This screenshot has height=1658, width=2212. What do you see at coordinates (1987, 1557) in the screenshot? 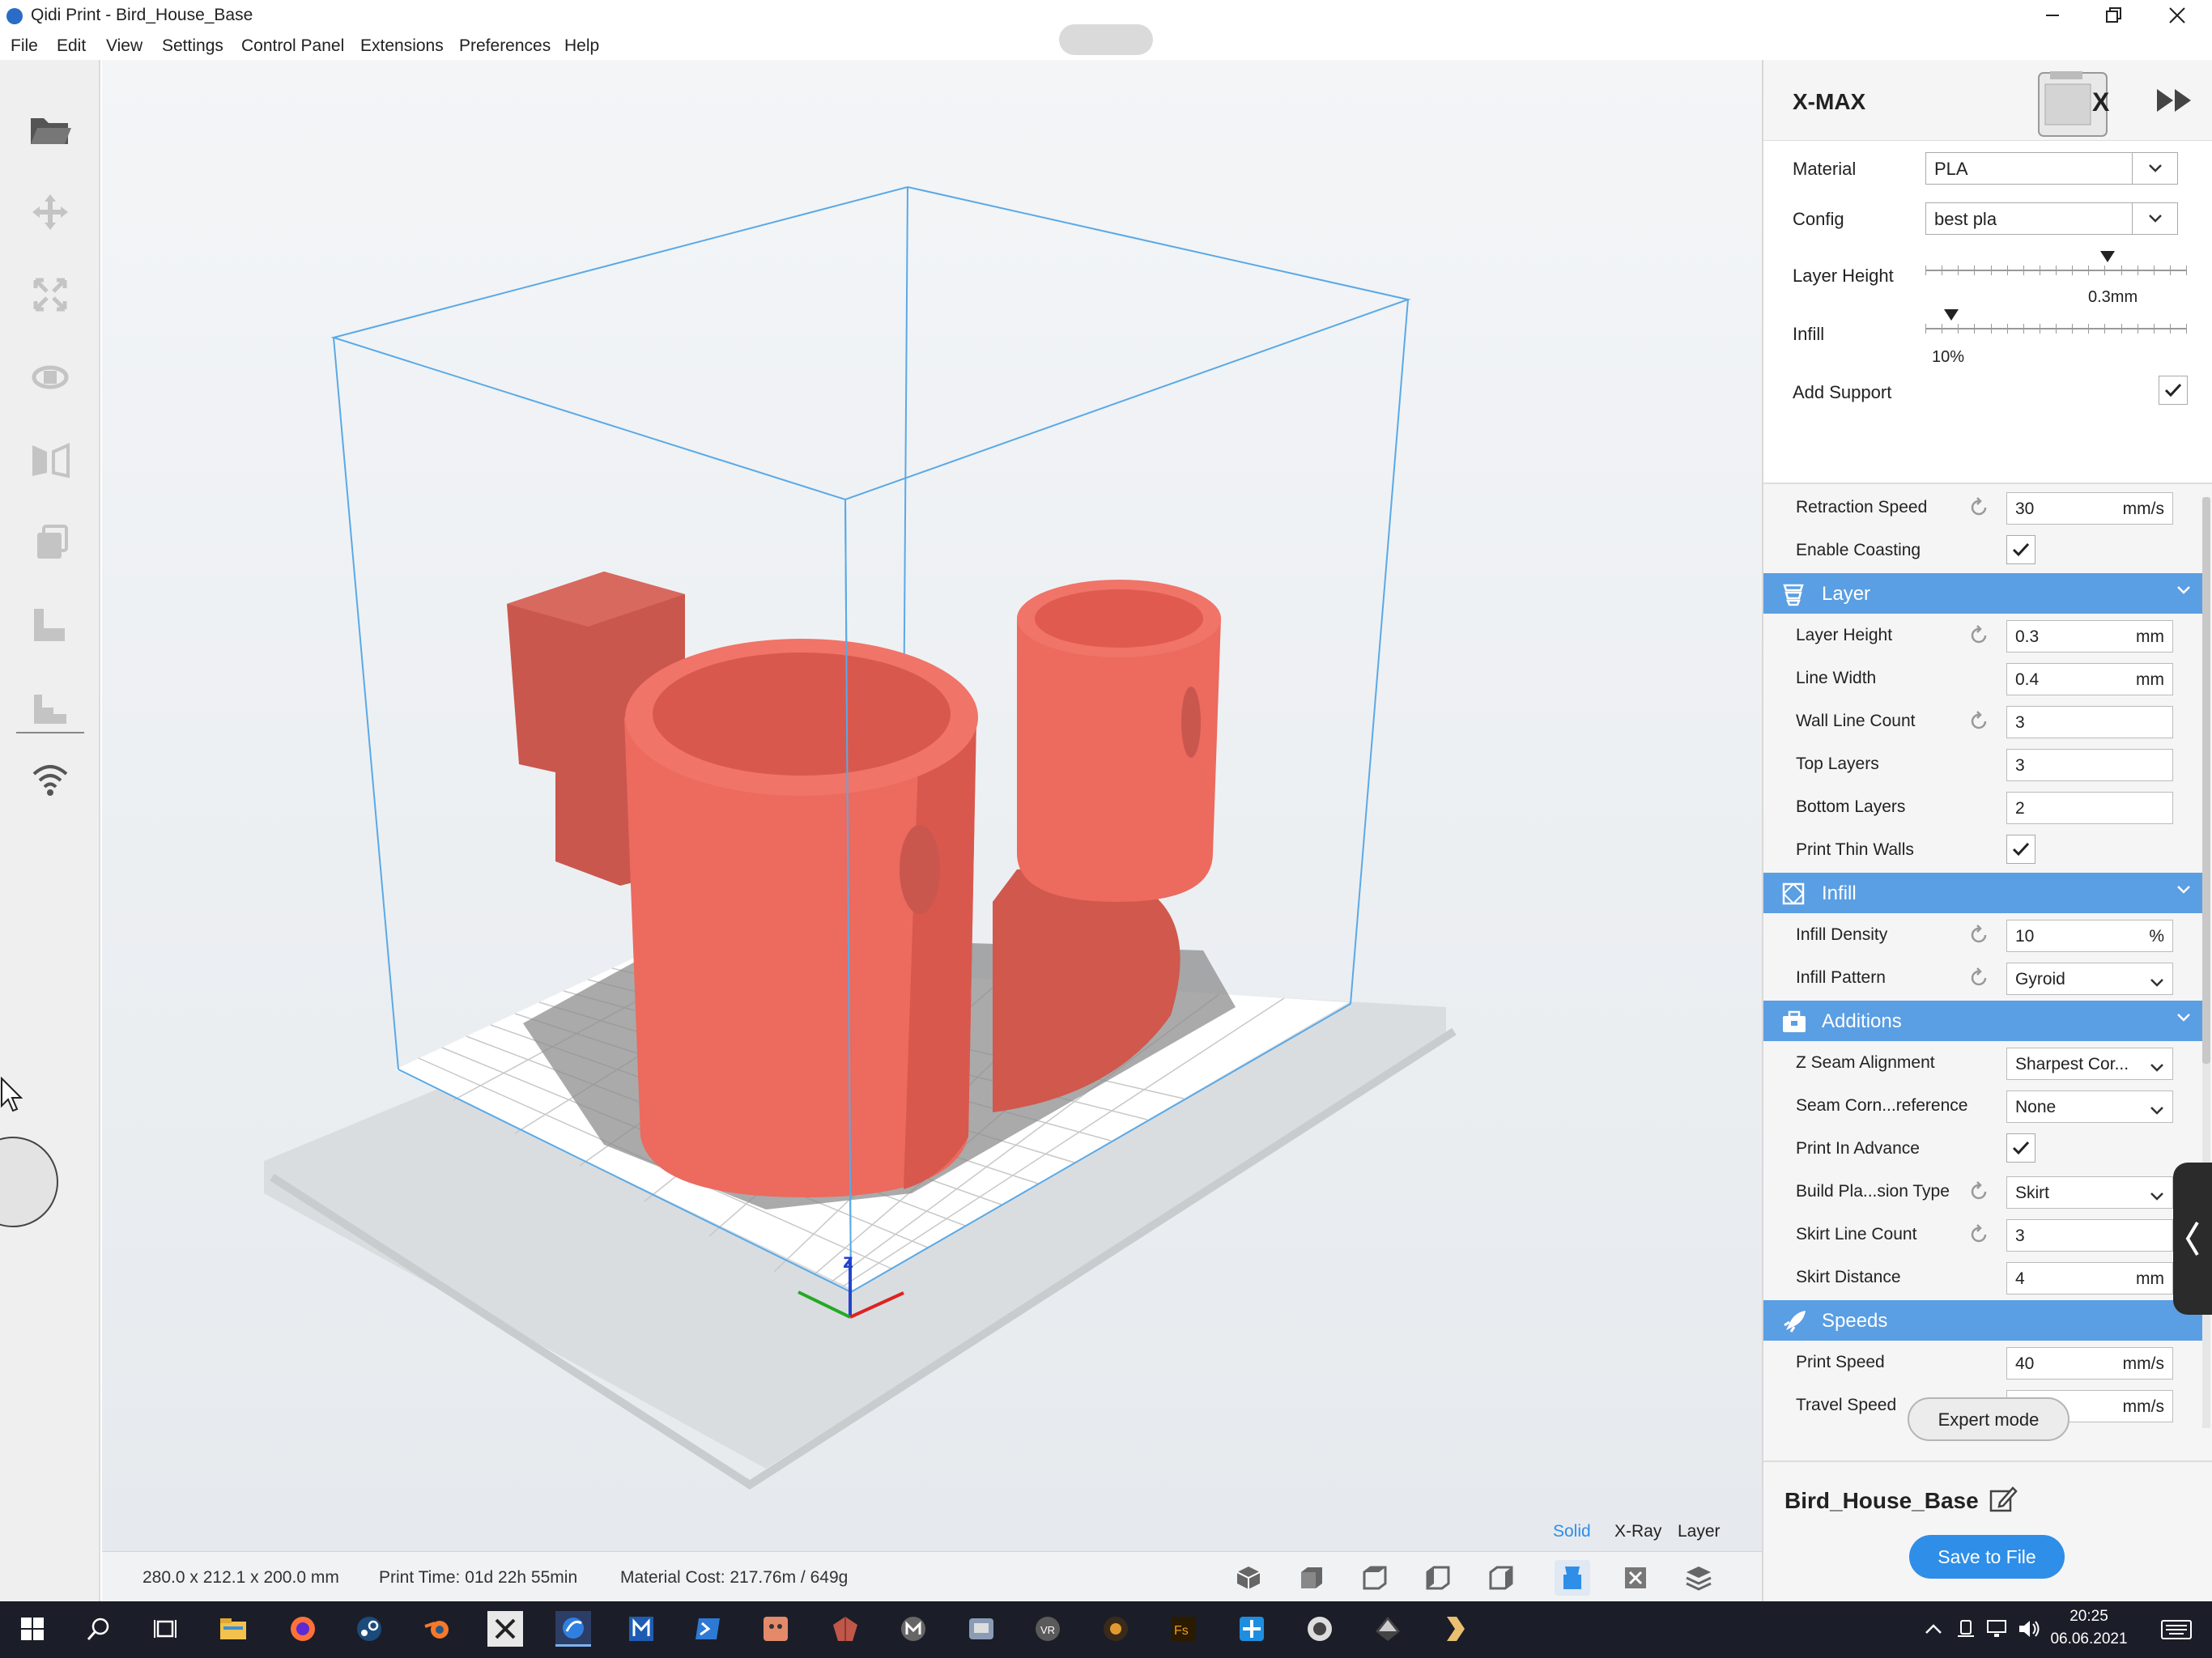
I see `save-to-file-button: Save to File` at bounding box center [1987, 1557].